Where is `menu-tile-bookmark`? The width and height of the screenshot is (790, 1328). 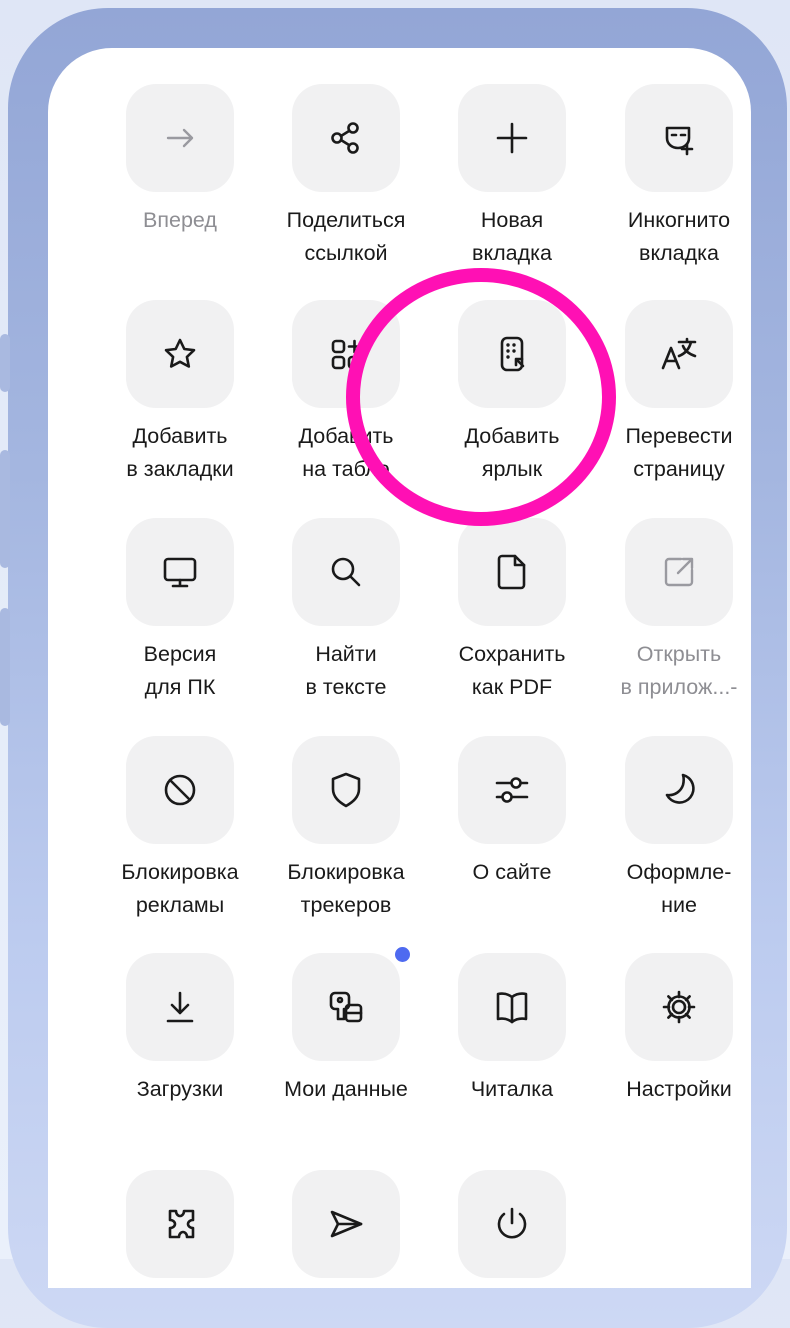
menu-tile-bookmark is located at coordinates (180, 354).